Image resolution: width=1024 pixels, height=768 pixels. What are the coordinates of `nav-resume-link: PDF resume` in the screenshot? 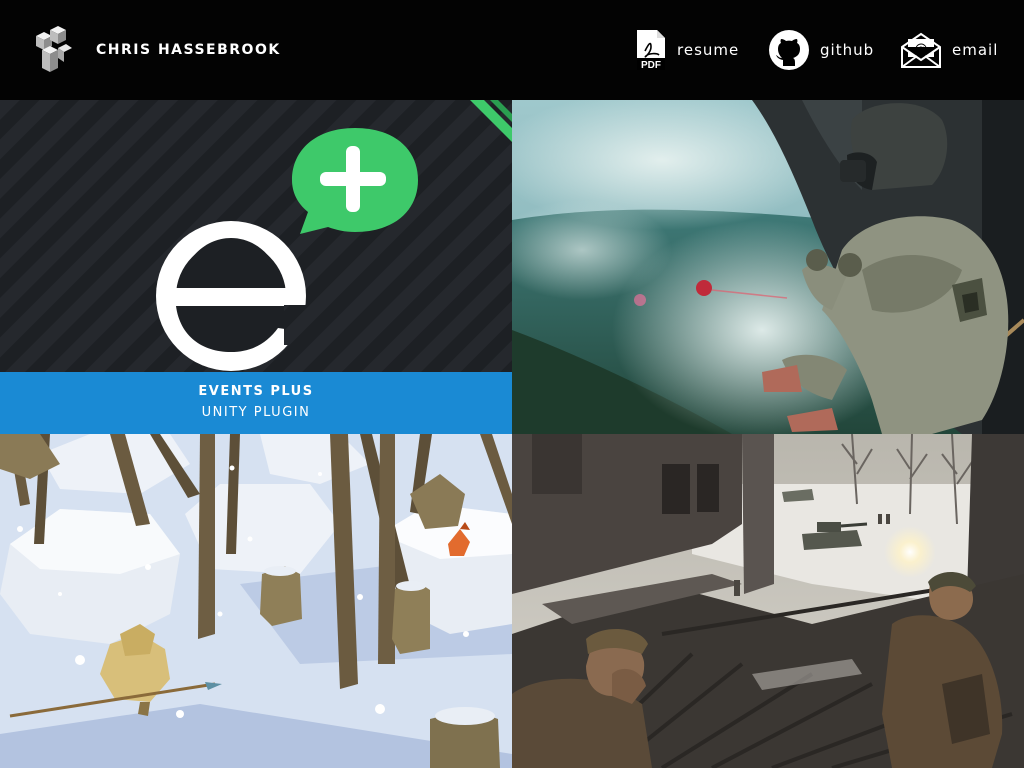 It's located at (687, 50).